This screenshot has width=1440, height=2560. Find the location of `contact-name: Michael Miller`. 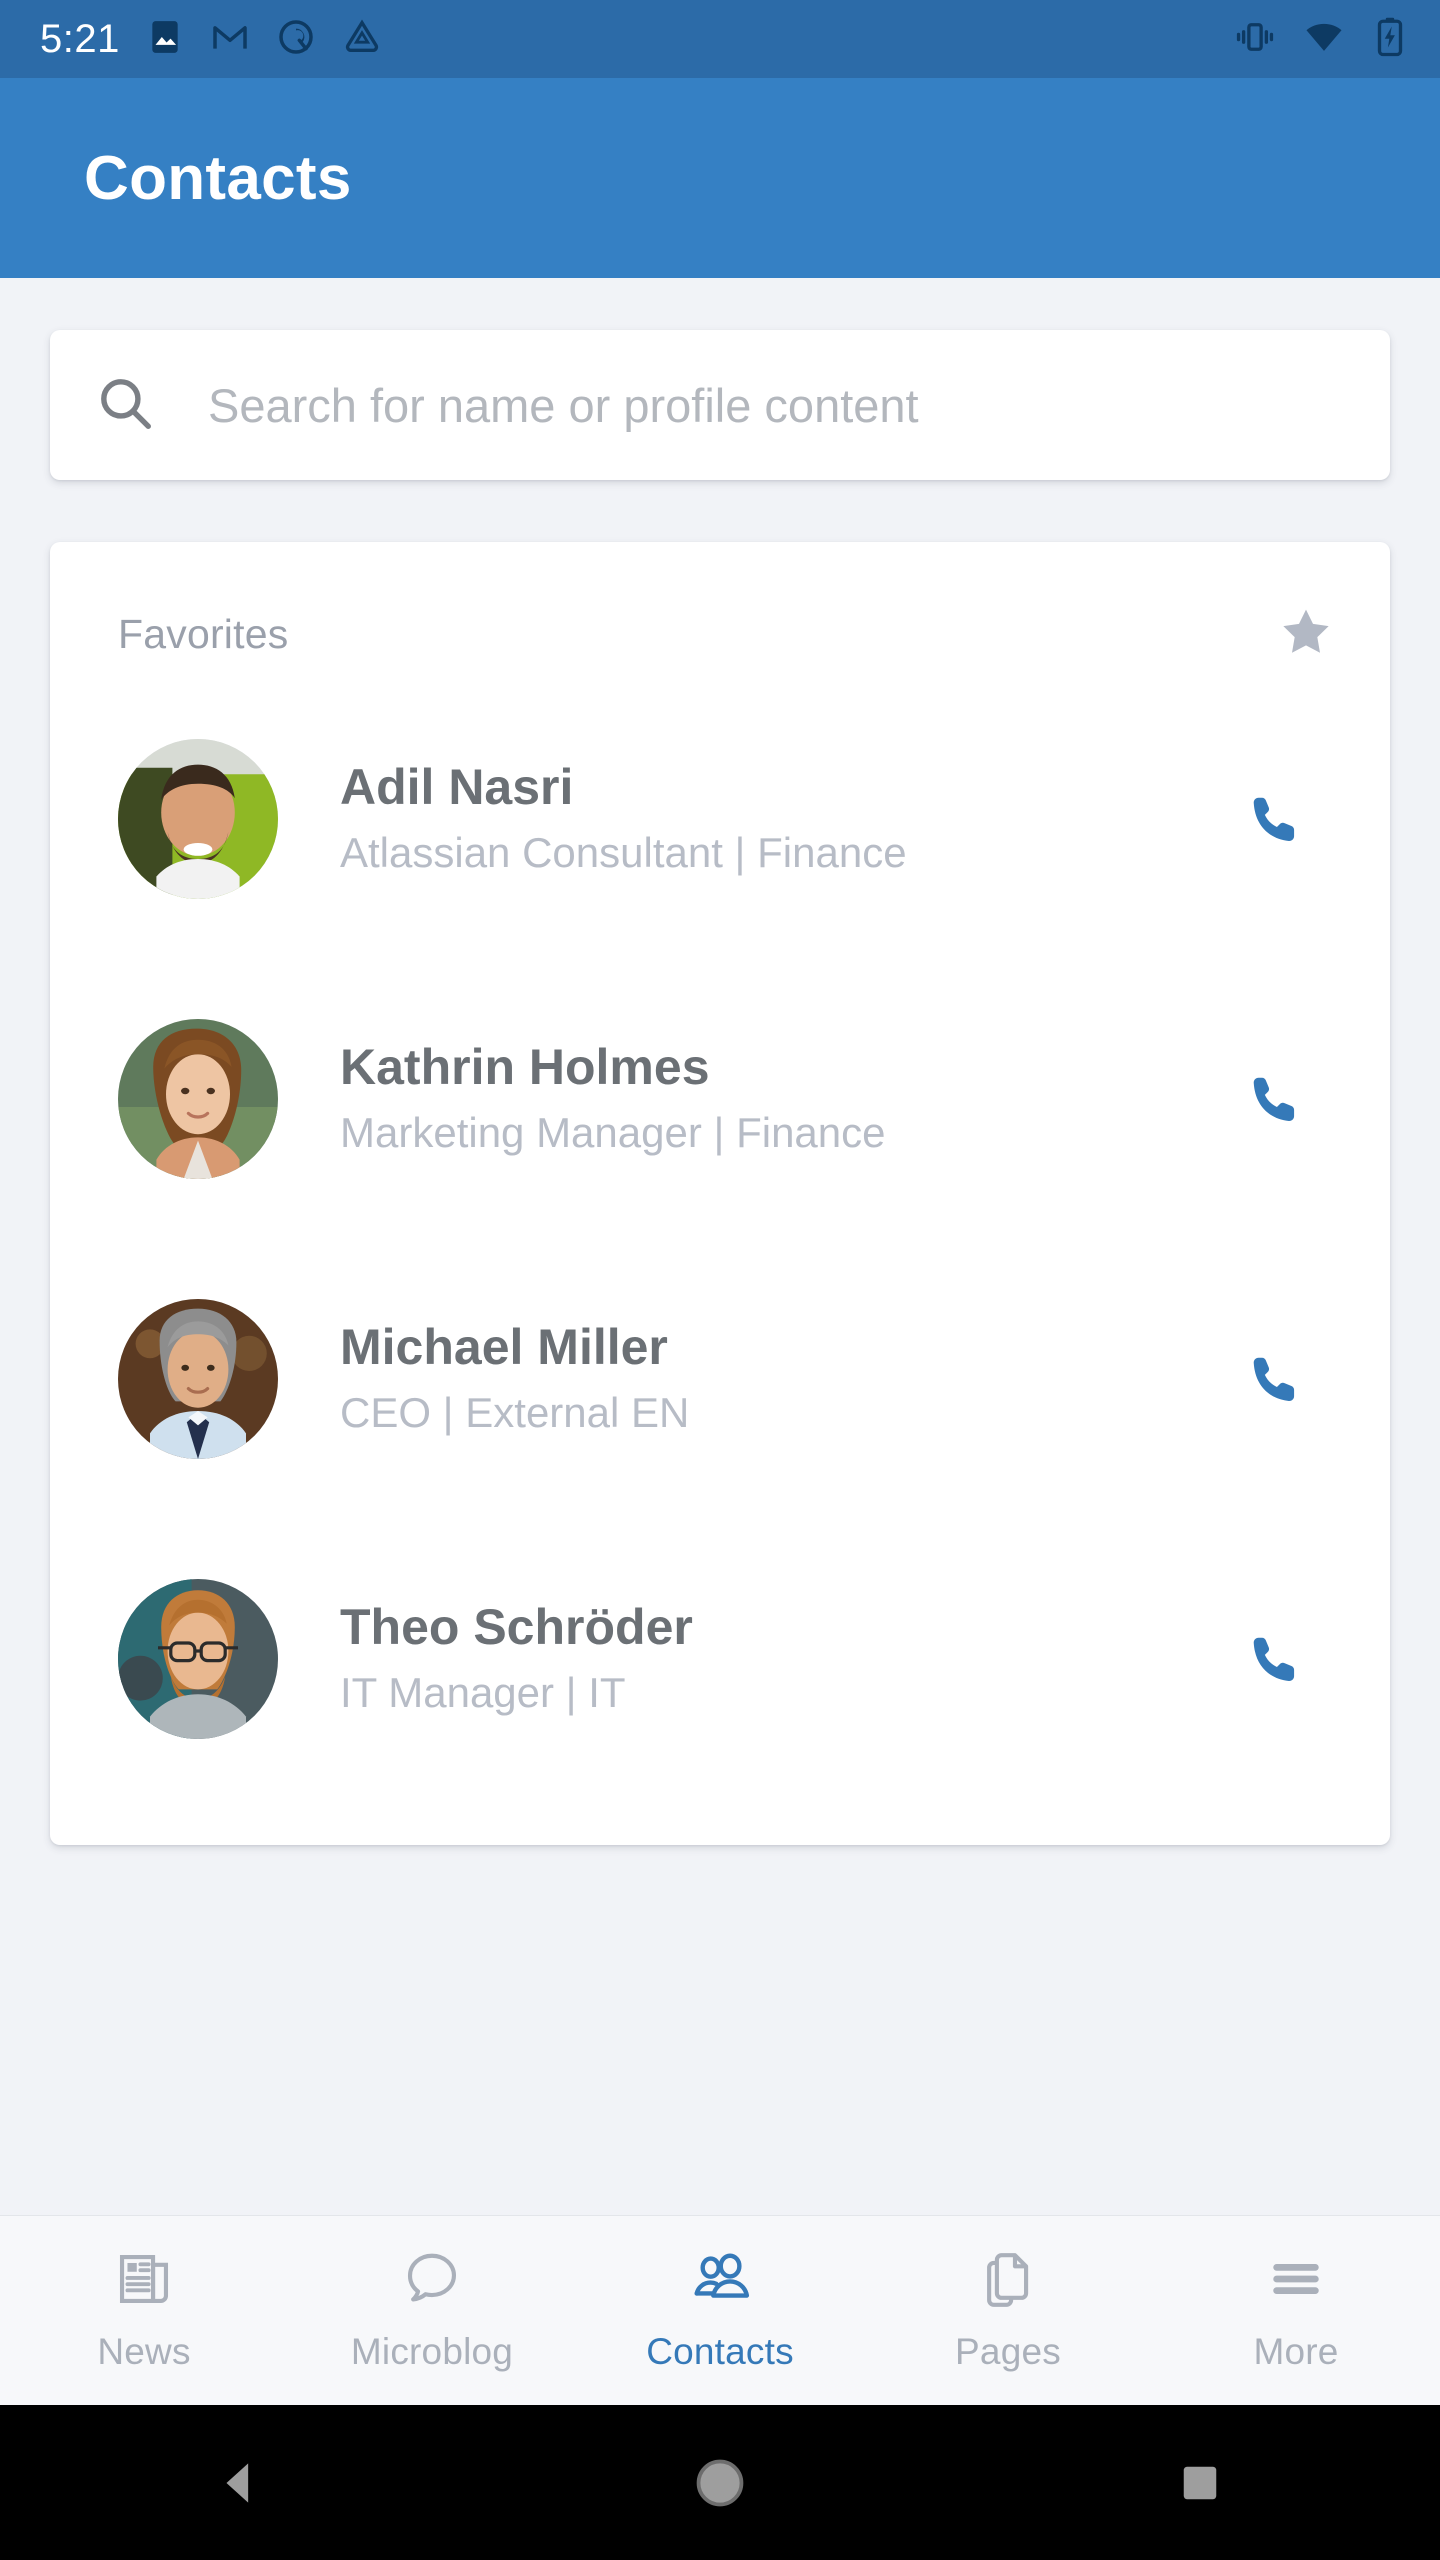

contact-name: Michael Miller is located at coordinates (504, 1346).